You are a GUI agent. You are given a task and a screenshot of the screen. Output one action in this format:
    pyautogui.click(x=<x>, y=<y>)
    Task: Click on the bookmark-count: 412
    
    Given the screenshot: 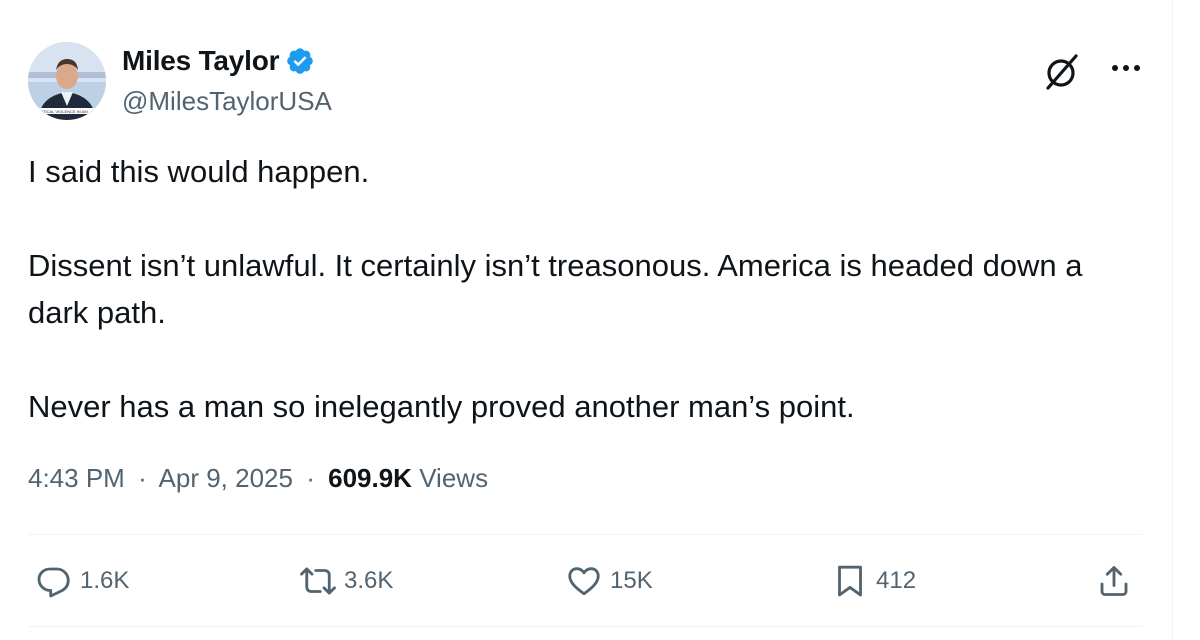 What is the action you would take?
    pyautogui.click(x=896, y=580)
    